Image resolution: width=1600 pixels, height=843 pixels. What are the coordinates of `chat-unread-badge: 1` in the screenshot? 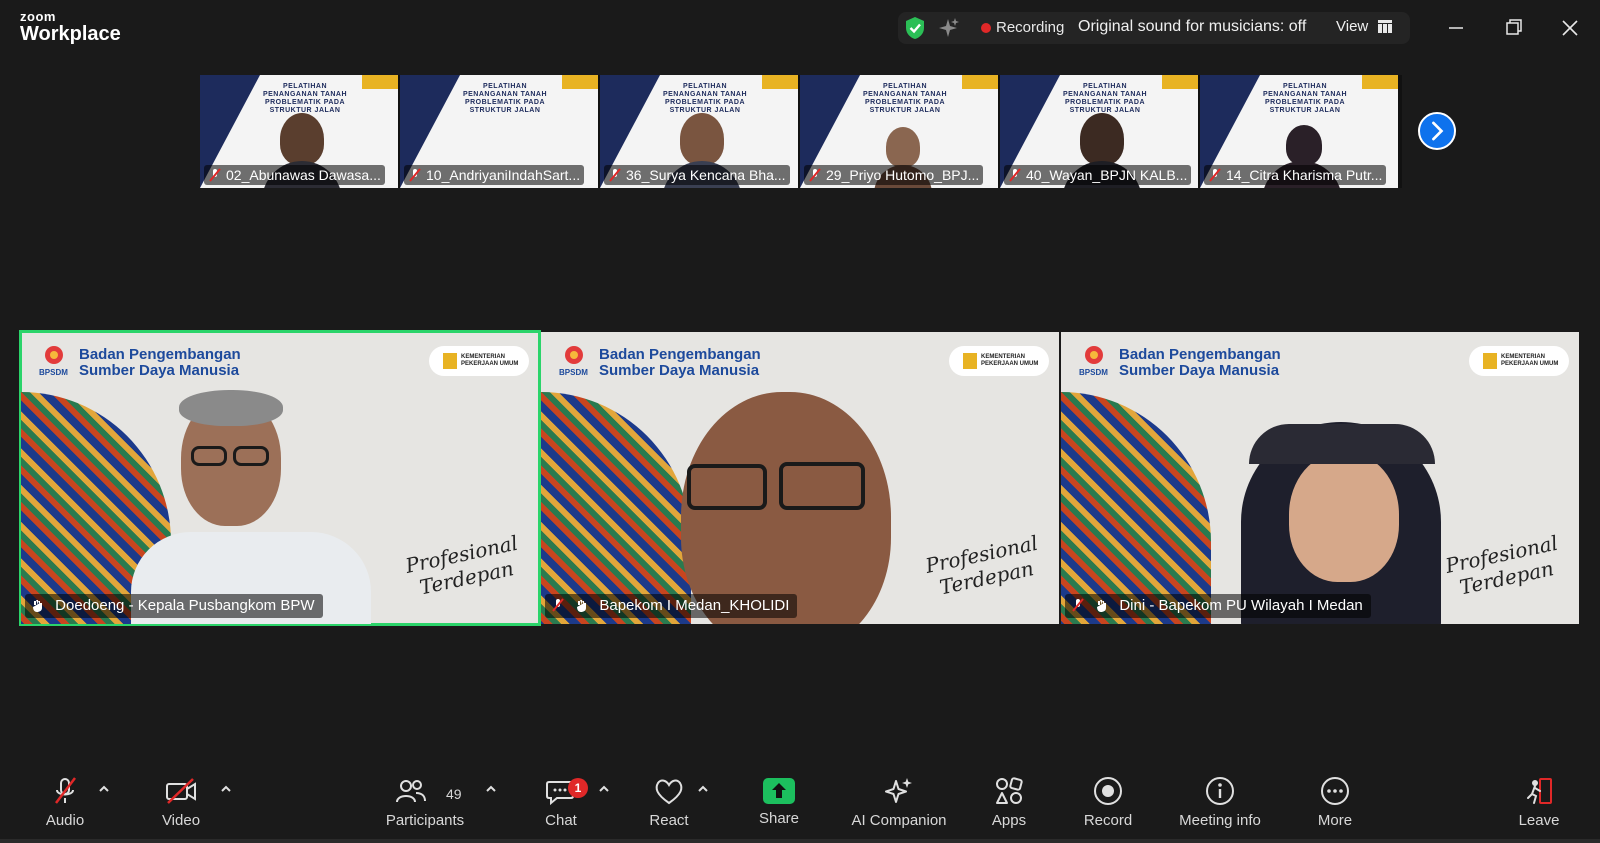 It's located at (578, 788).